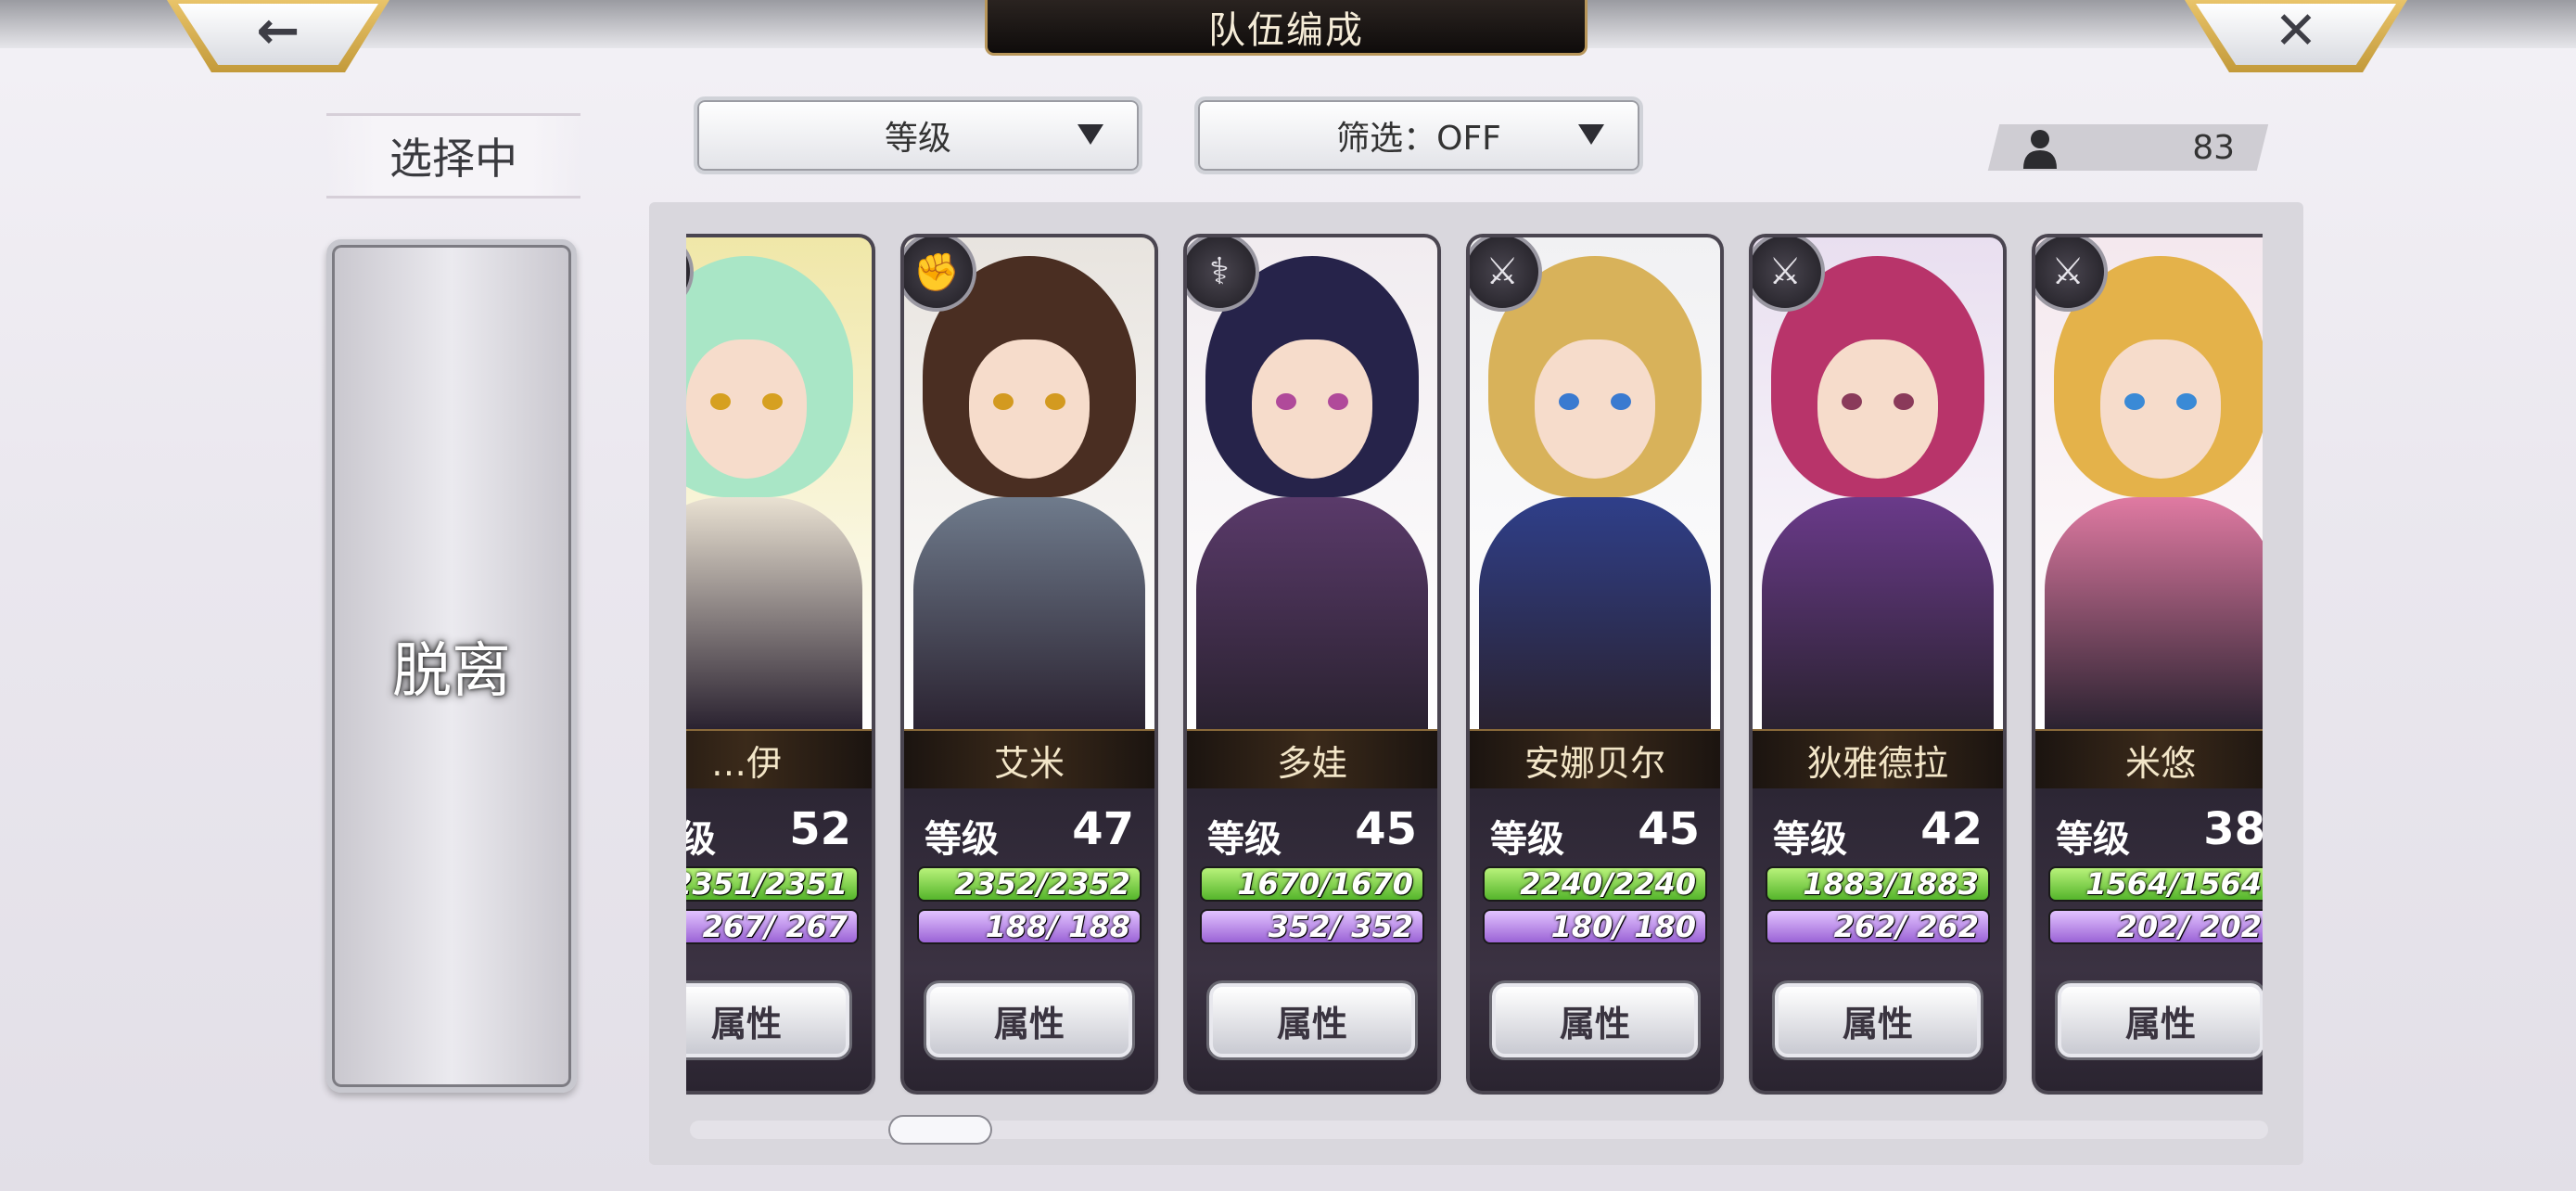 This screenshot has height=1191, width=2576. What do you see at coordinates (2189, 926) in the screenshot?
I see `mp-text: 202/ 202` at bounding box center [2189, 926].